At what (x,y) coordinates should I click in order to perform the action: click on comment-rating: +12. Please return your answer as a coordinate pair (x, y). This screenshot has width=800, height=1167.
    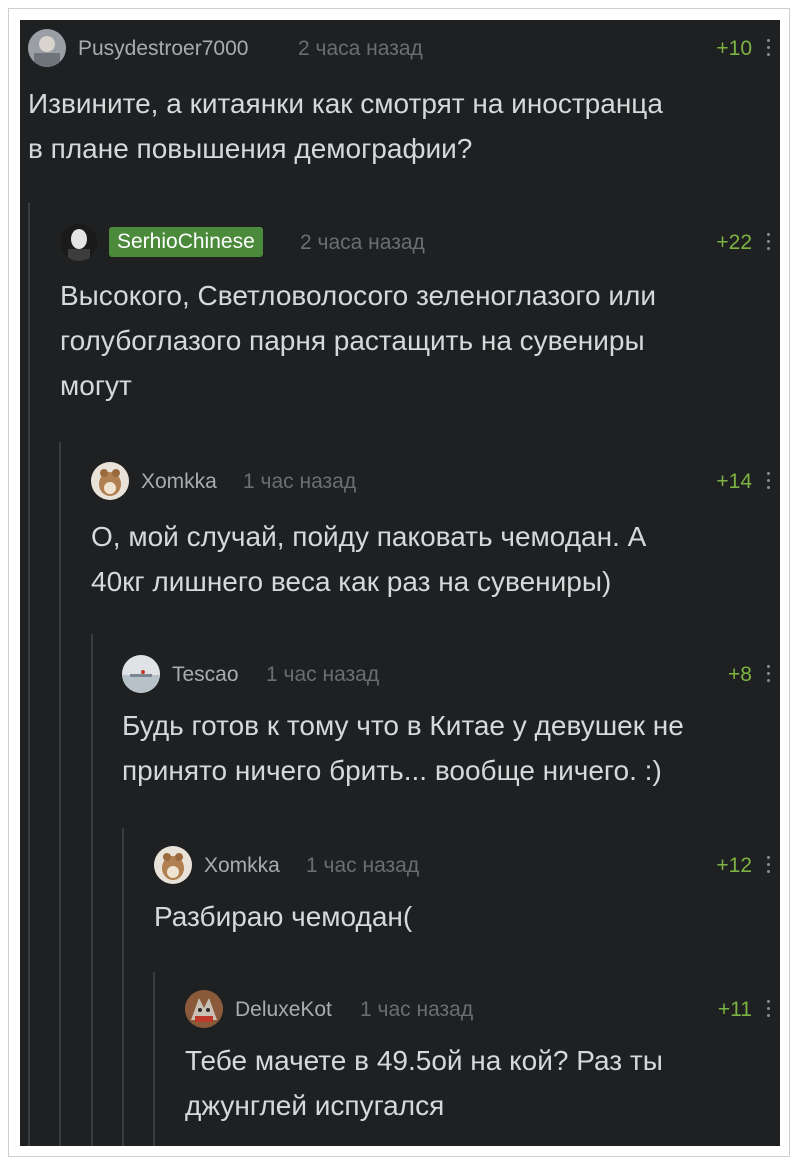
    Looking at the image, I should click on (734, 865).